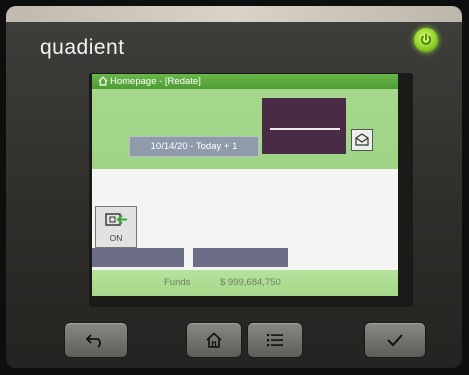 The image size is (469, 375). What do you see at coordinates (116, 227) in the screenshot?
I see `ink-refill-button: ON` at bounding box center [116, 227].